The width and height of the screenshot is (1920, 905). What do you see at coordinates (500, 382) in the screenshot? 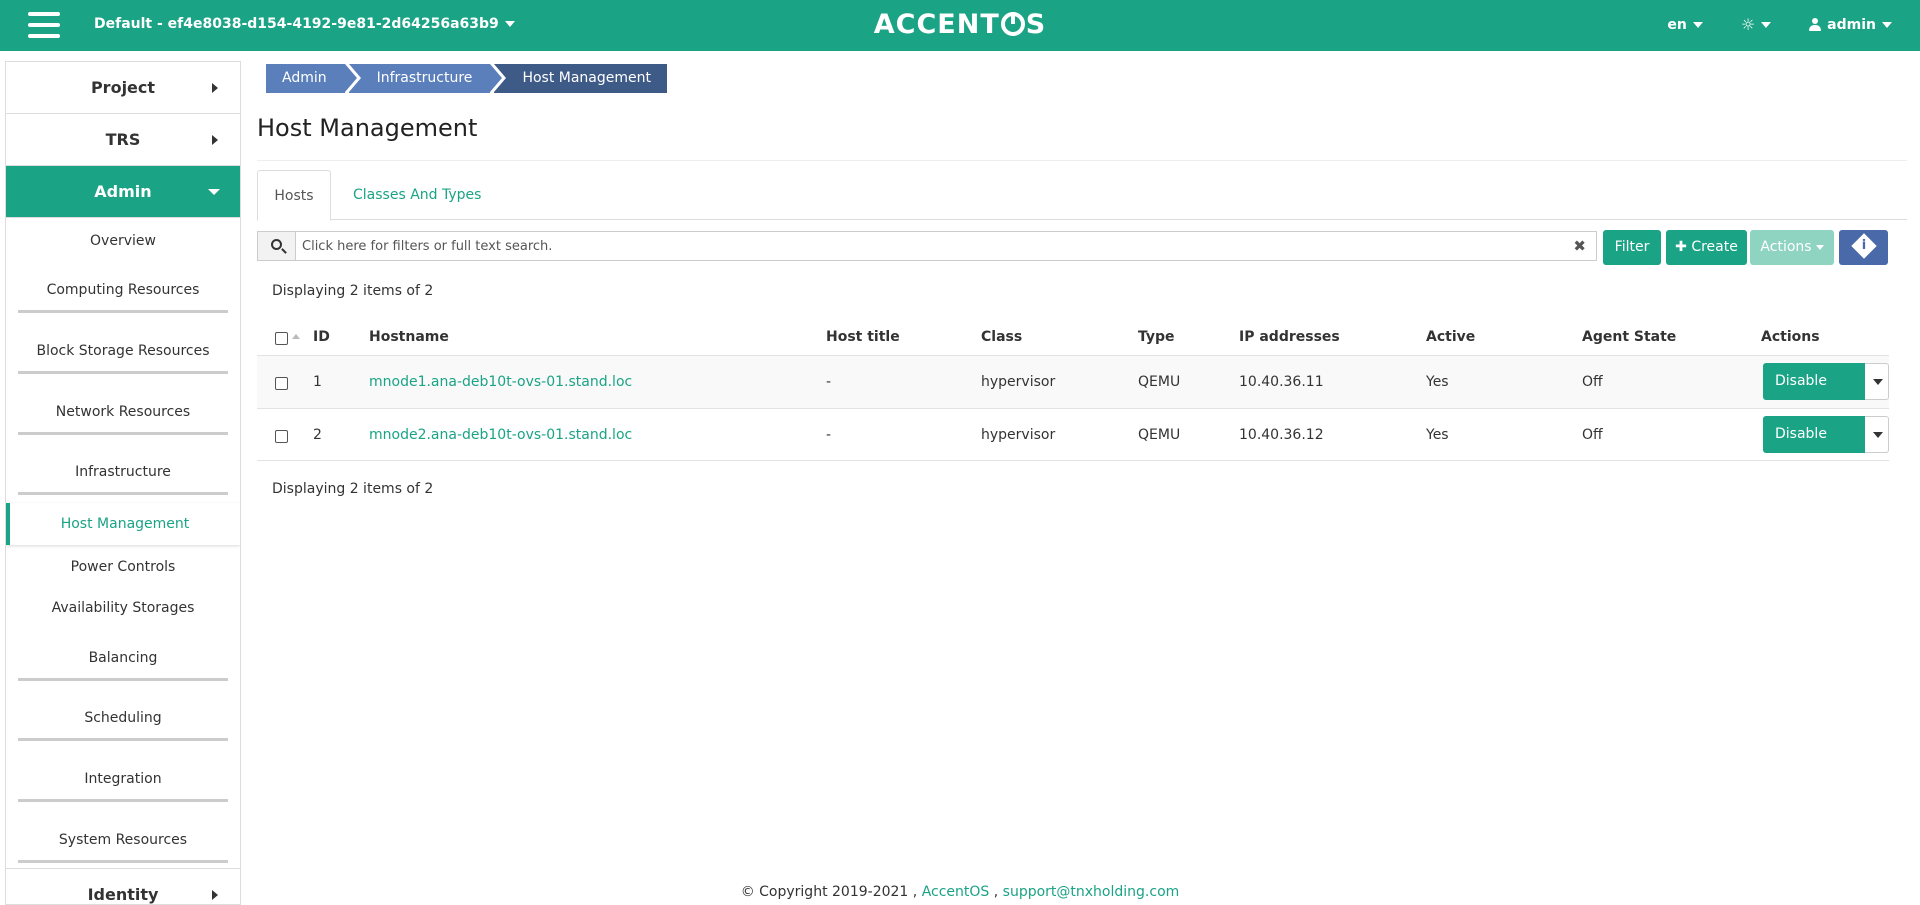
I see `hostname-link: mnode1.ana-deb10t-ovs-01.stand.loc` at bounding box center [500, 382].